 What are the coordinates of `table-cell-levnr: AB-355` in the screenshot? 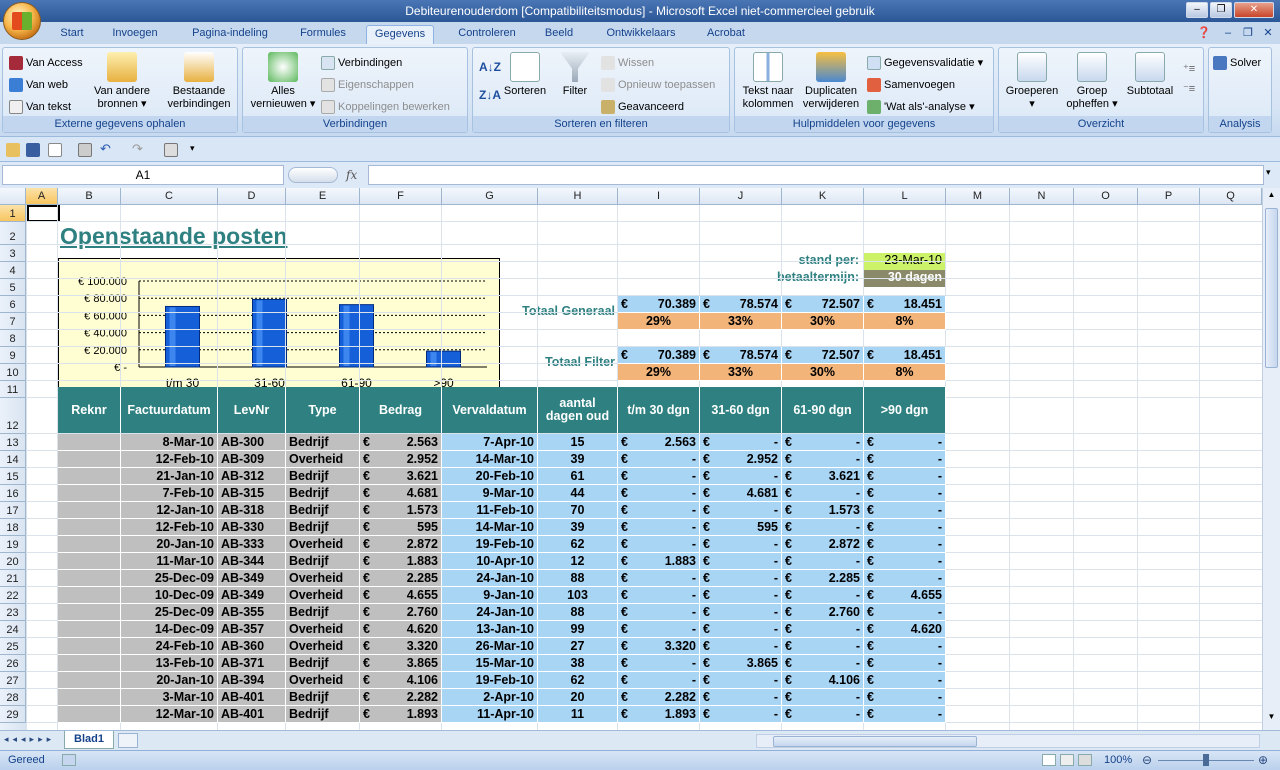 It's located at (252, 612).